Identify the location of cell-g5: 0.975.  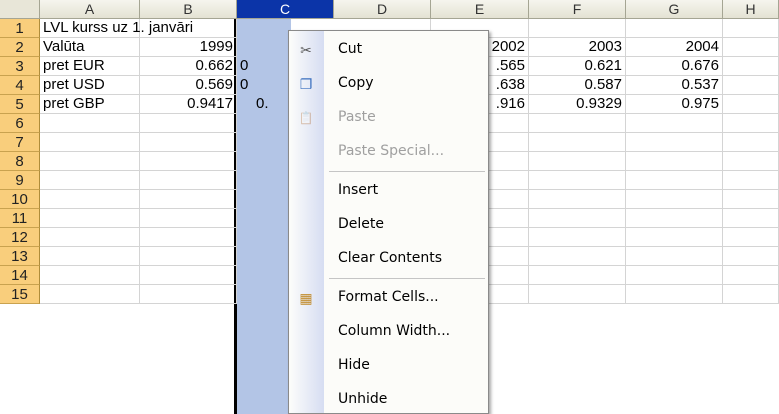
(674, 104).